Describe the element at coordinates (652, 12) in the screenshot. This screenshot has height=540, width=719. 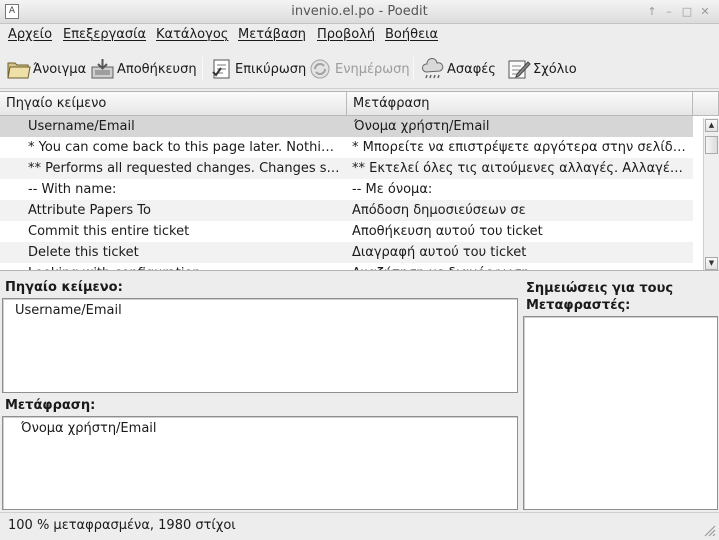
I see `keep-above-icon: ↑` at that location.